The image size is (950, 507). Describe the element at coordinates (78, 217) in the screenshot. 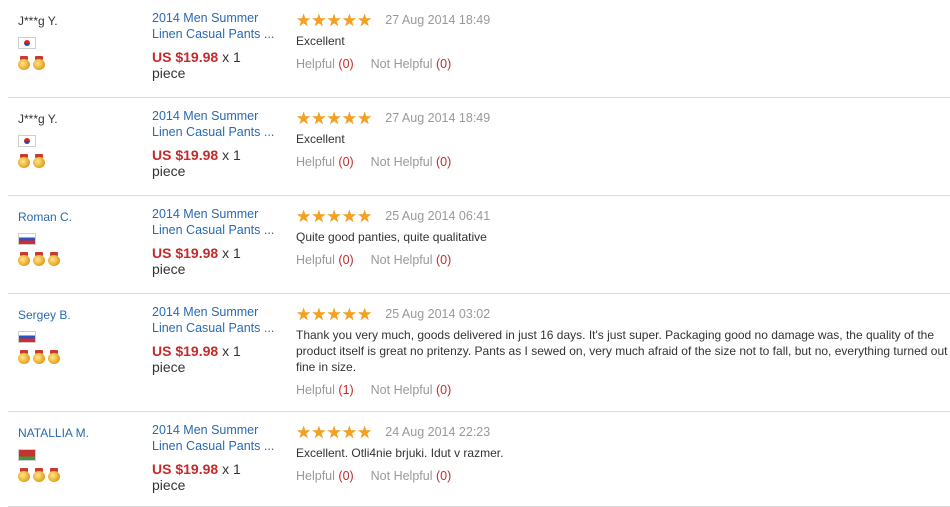

I see `buyer-name: Roman C.` at that location.